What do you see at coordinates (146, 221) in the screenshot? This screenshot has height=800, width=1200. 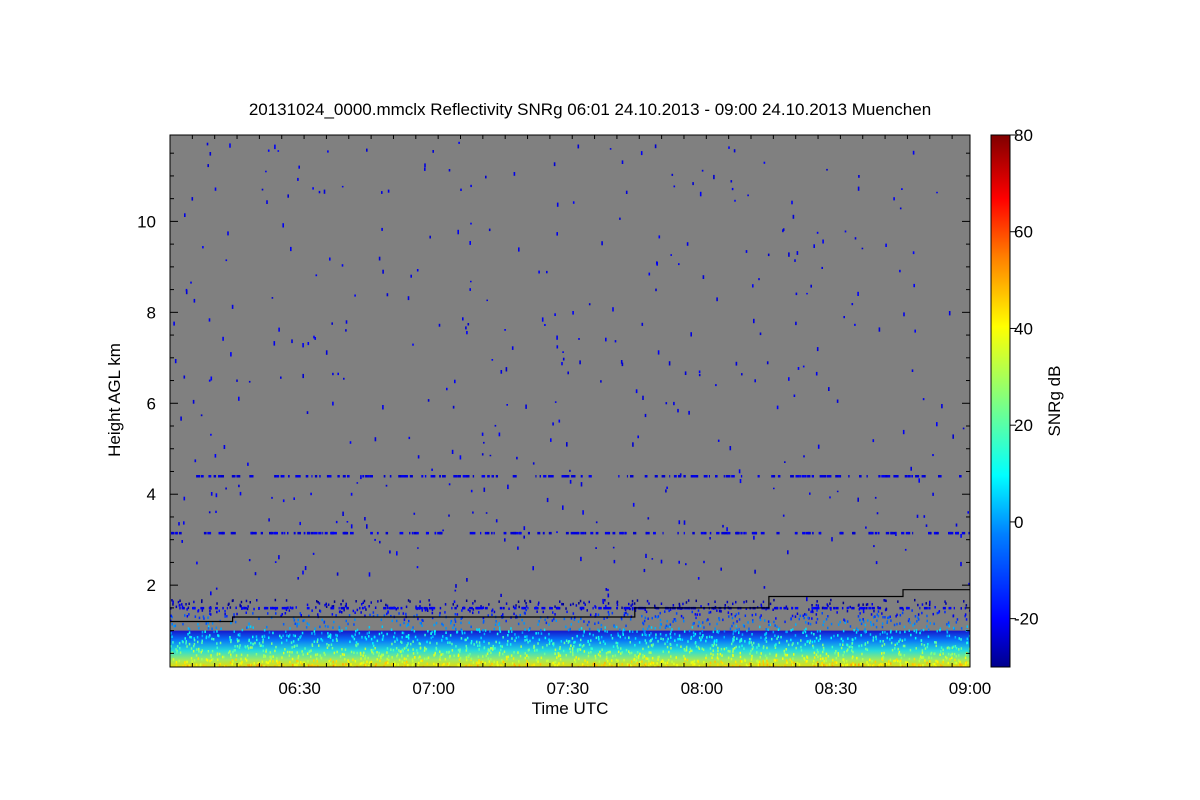 I see `y-tick-label: 10` at bounding box center [146, 221].